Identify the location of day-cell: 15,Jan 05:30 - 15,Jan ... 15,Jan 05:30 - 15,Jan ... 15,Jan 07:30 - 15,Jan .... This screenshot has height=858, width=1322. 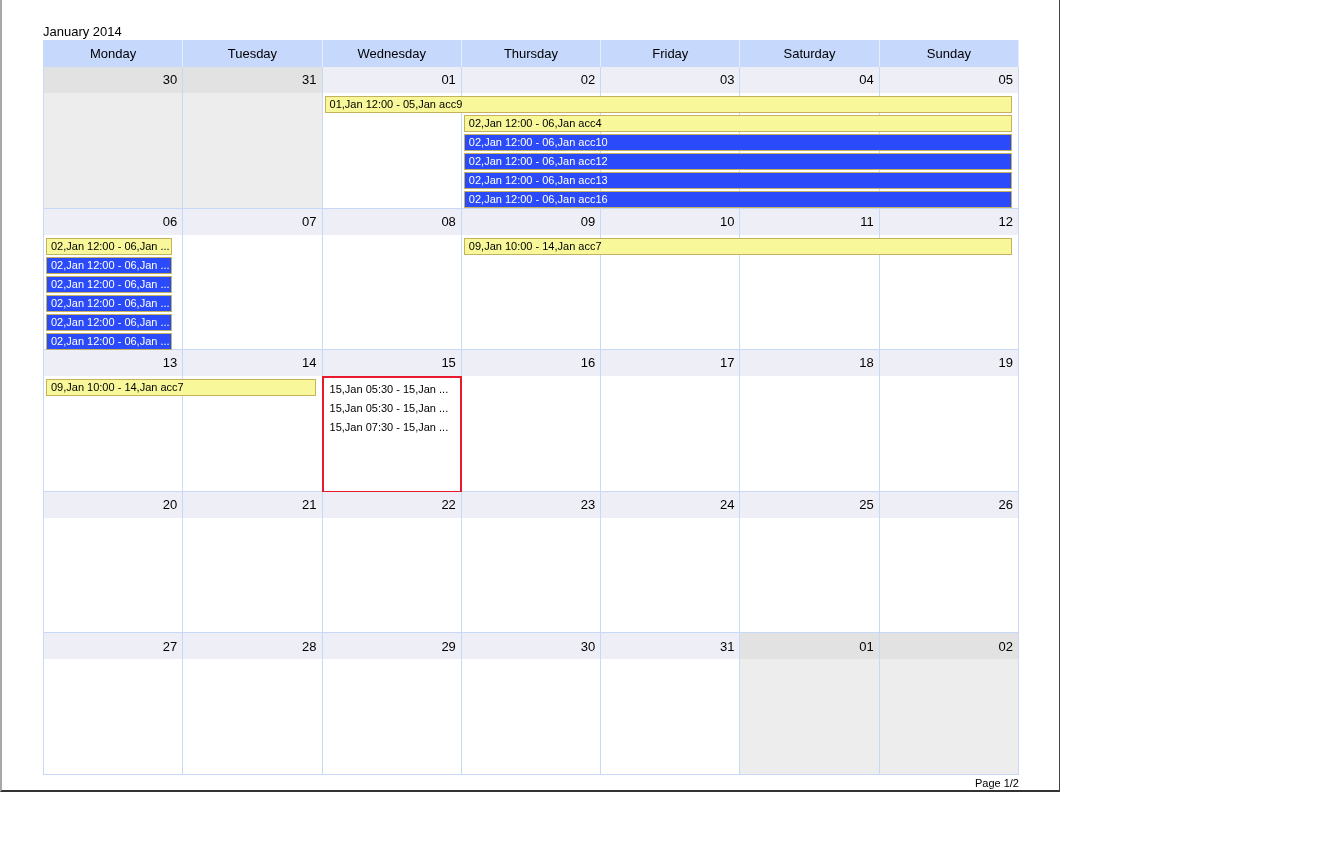
(391, 434).